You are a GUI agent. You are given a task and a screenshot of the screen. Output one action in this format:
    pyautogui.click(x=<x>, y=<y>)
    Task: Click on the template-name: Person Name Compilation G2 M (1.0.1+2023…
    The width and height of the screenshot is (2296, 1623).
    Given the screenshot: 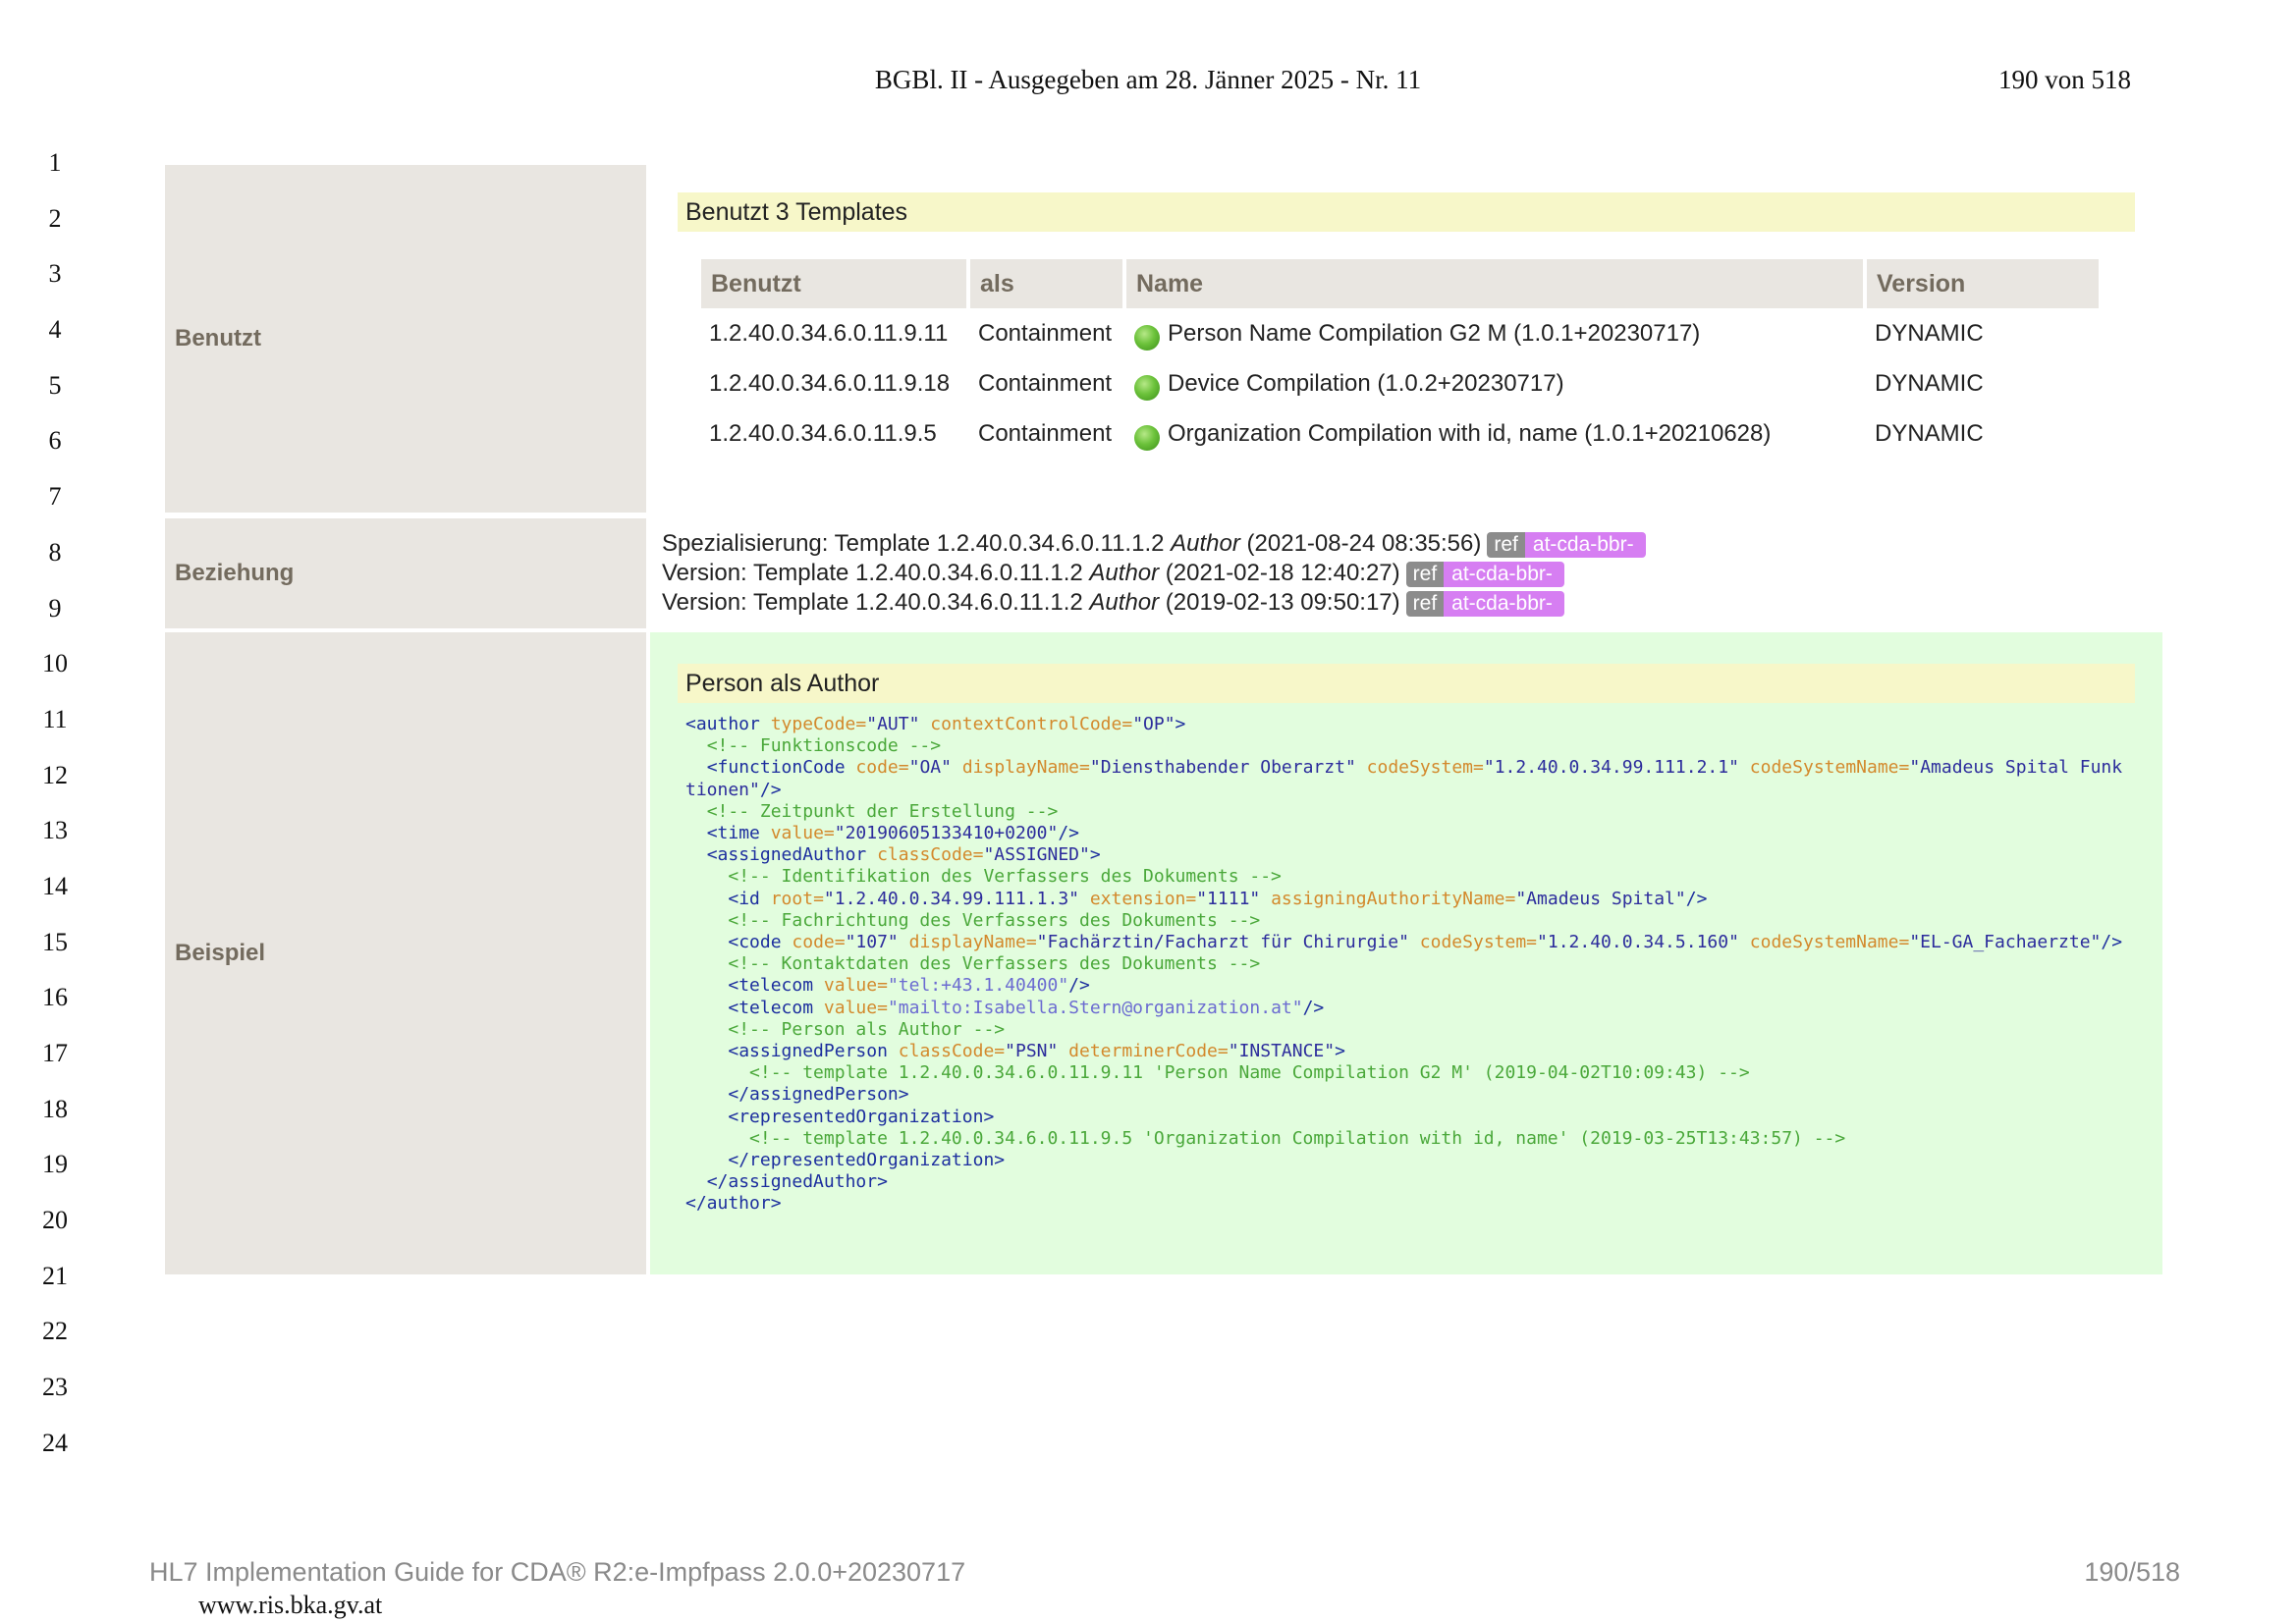 What is the action you would take?
    pyautogui.click(x=1434, y=333)
    